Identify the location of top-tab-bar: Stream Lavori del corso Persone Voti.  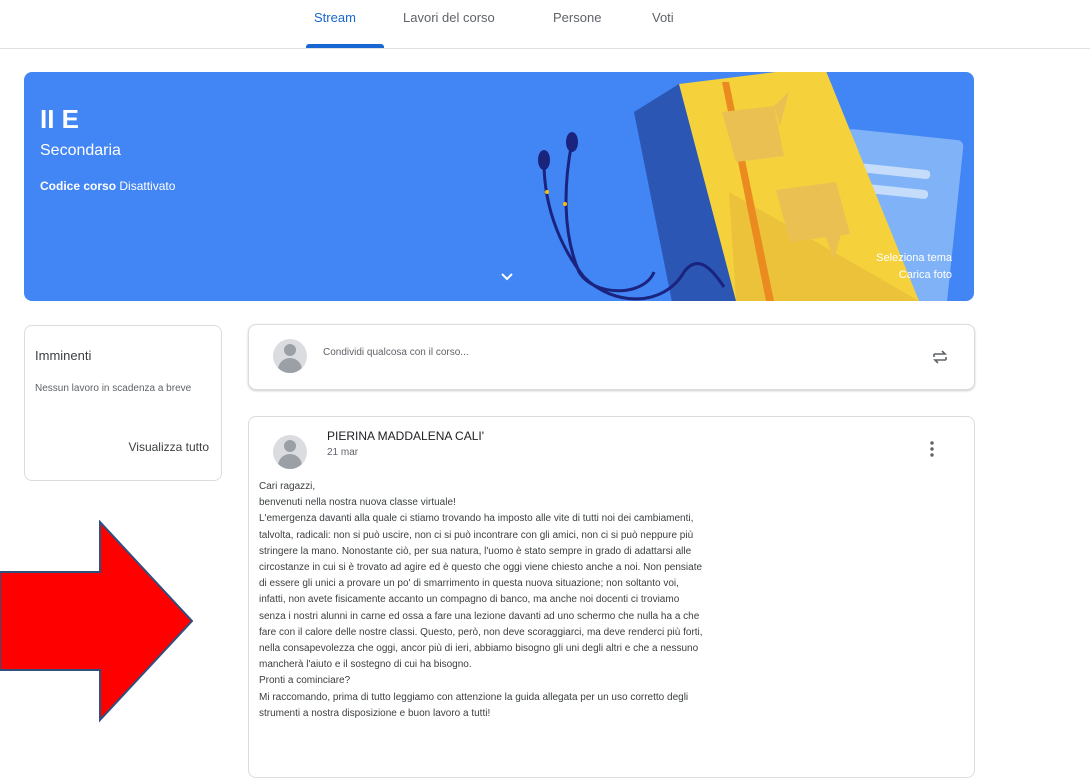
(545, 24).